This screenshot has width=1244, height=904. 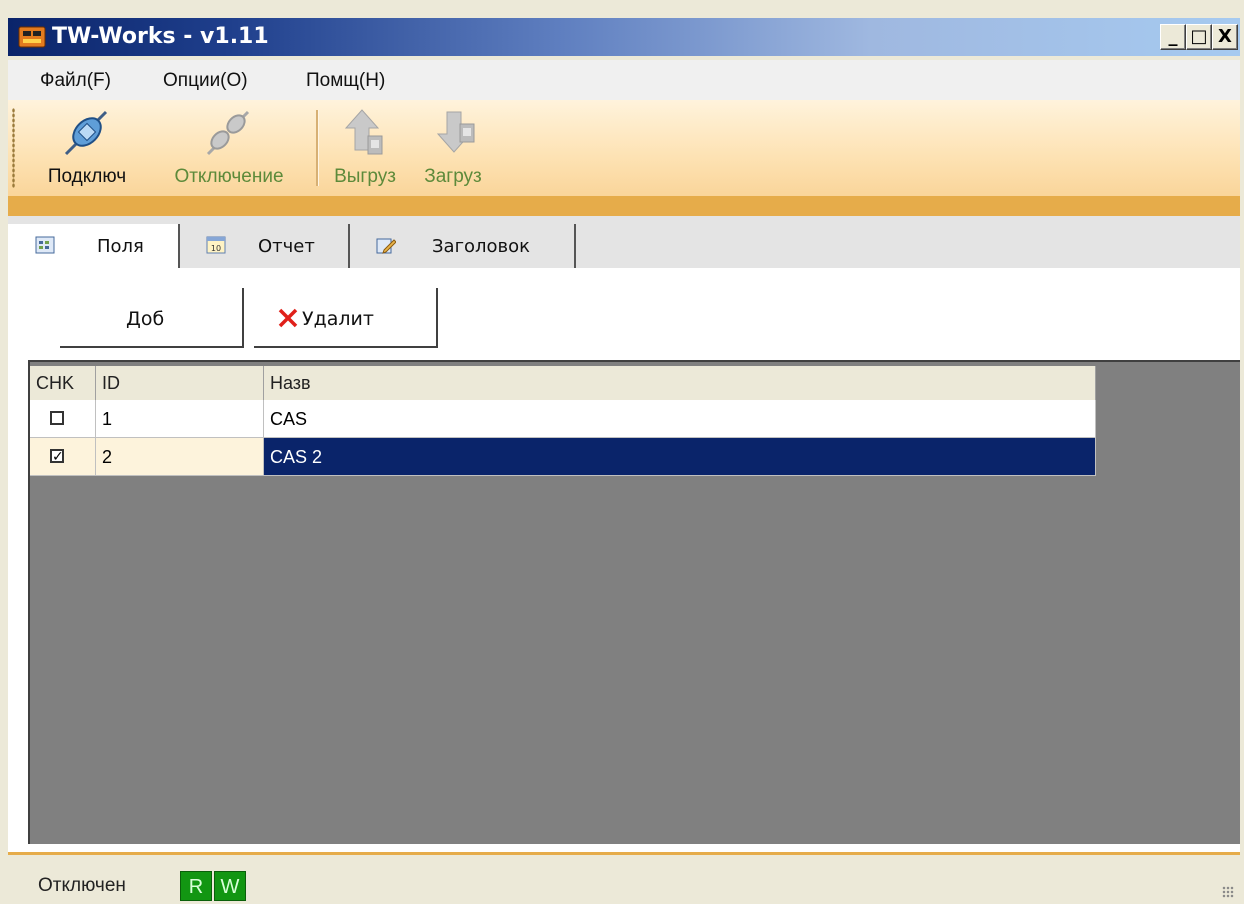 What do you see at coordinates (455, 132) in the screenshot?
I see `download-arrow-icon` at bounding box center [455, 132].